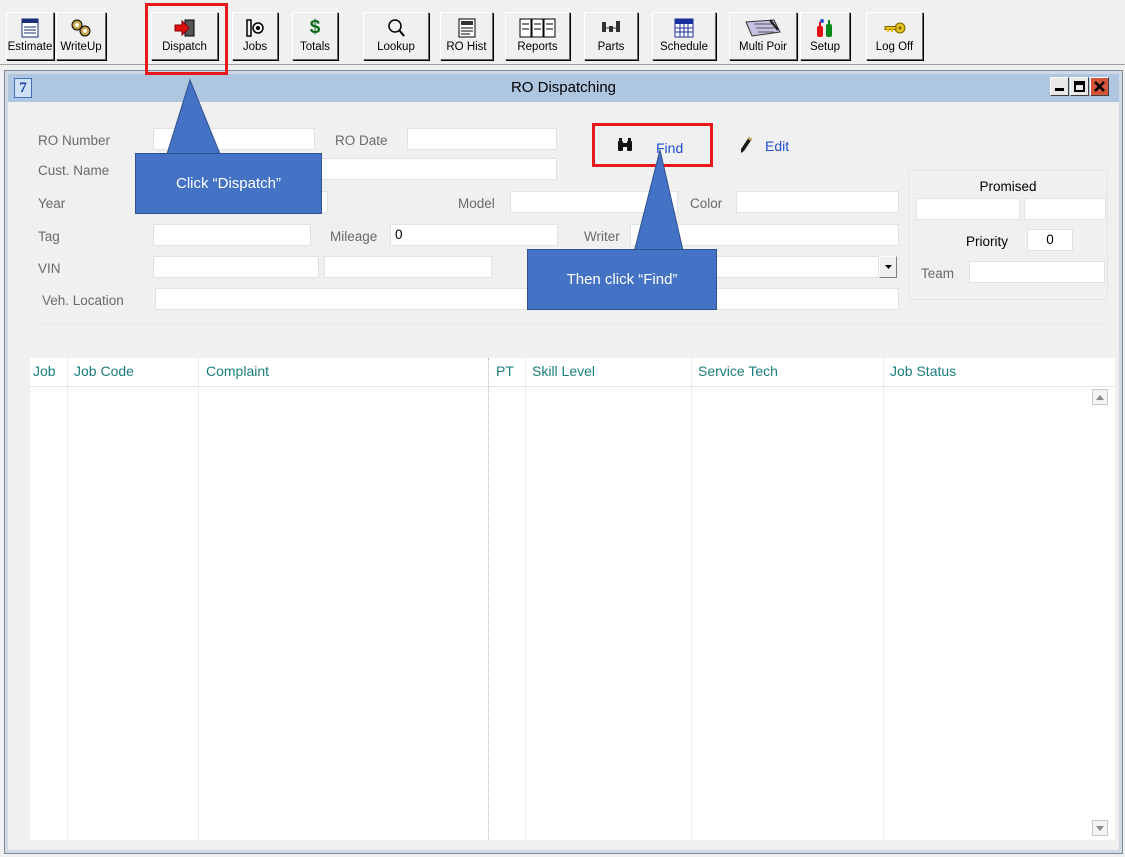  What do you see at coordinates (622, 279) in the screenshot?
I see `find-callout: Then click “Find”` at bounding box center [622, 279].